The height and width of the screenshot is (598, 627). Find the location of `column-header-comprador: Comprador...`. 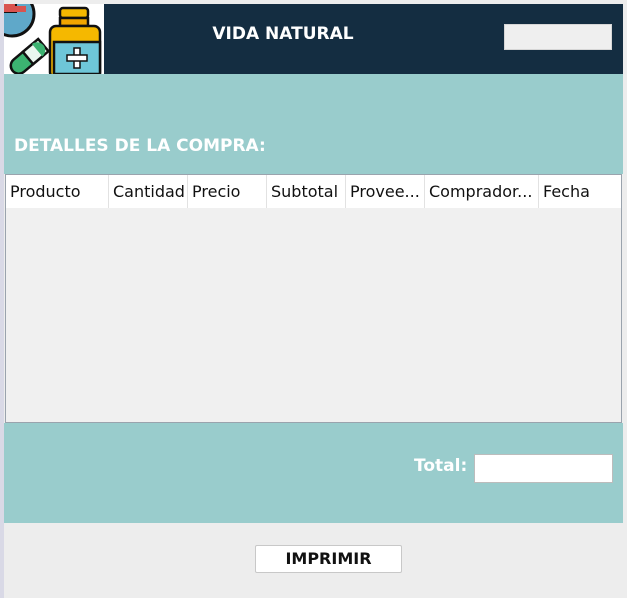

column-header-comprador: Comprador... is located at coordinates (482, 191).